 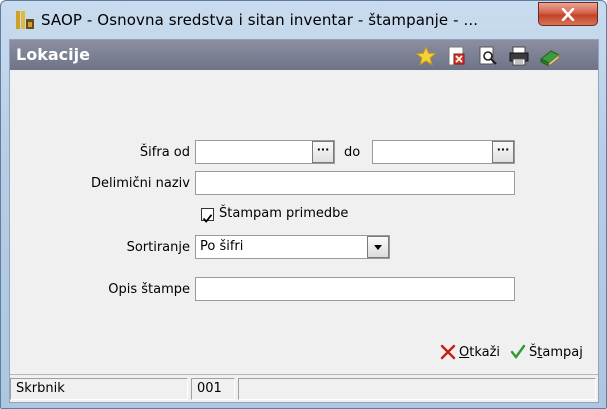 What do you see at coordinates (283, 213) in the screenshot?
I see `stampam-primedbe-label: Štampam primedbe` at bounding box center [283, 213].